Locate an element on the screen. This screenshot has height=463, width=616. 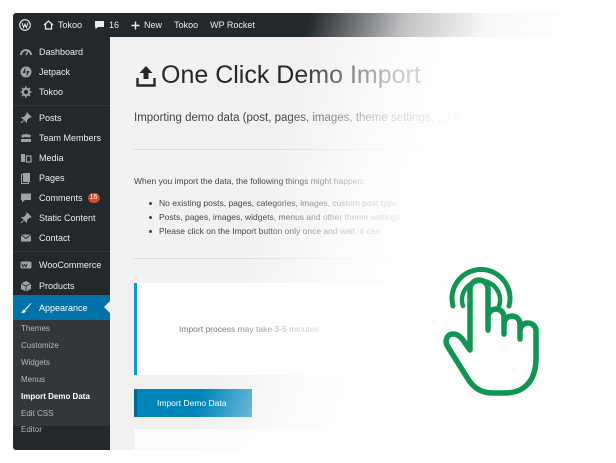
woo-icon is located at coordinates (26, 265).